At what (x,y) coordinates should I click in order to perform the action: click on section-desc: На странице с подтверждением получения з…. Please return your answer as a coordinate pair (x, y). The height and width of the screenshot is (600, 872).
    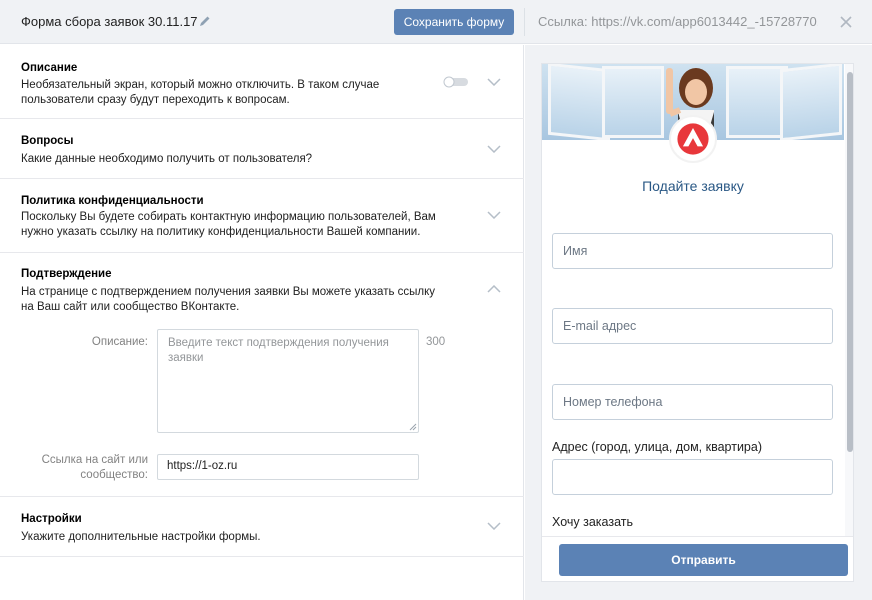
    Looking at the image, I should click on (228, 299).